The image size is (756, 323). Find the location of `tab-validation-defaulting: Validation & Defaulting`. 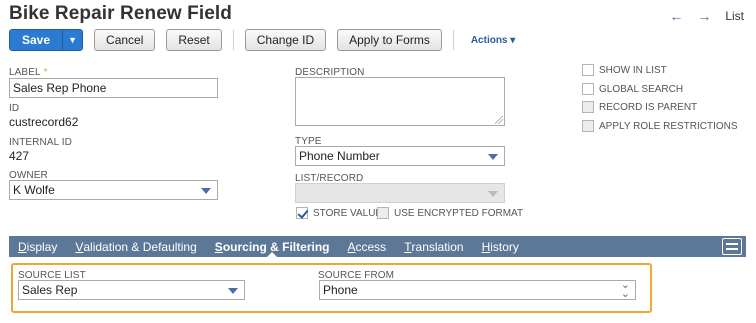

tab-validation-defaulting: Validation & Defaulting is located at coordinates (135, 246).